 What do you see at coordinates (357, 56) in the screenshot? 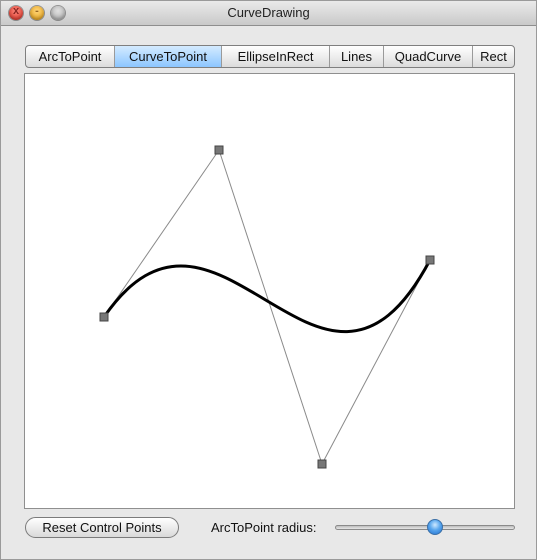
I see `tab-lines: Lines` at bounding box center [357, 56].